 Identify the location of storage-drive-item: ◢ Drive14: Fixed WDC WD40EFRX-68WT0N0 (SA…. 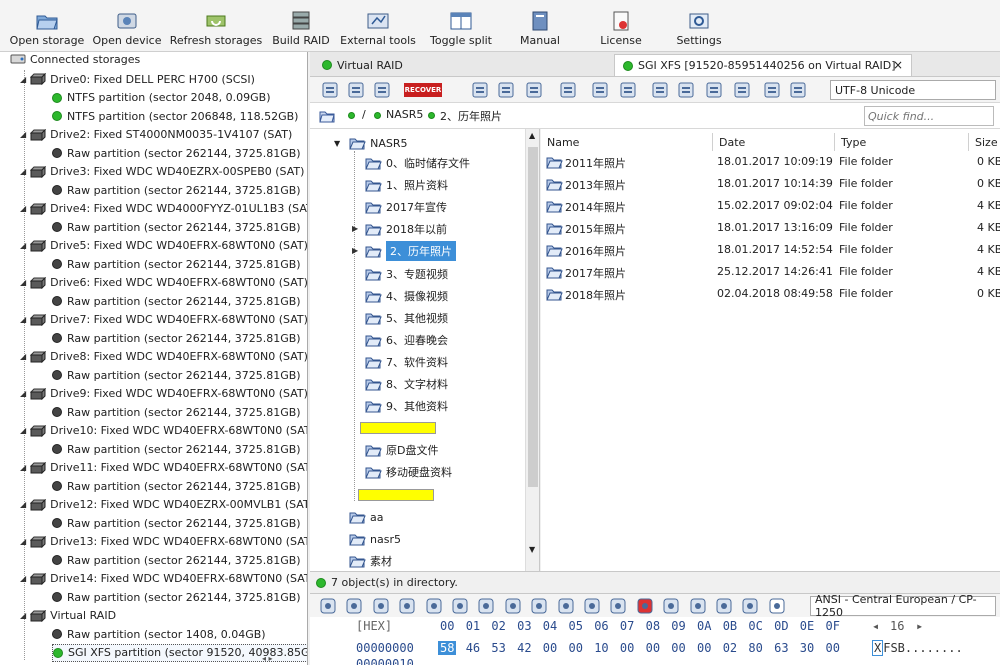
(163, 579).